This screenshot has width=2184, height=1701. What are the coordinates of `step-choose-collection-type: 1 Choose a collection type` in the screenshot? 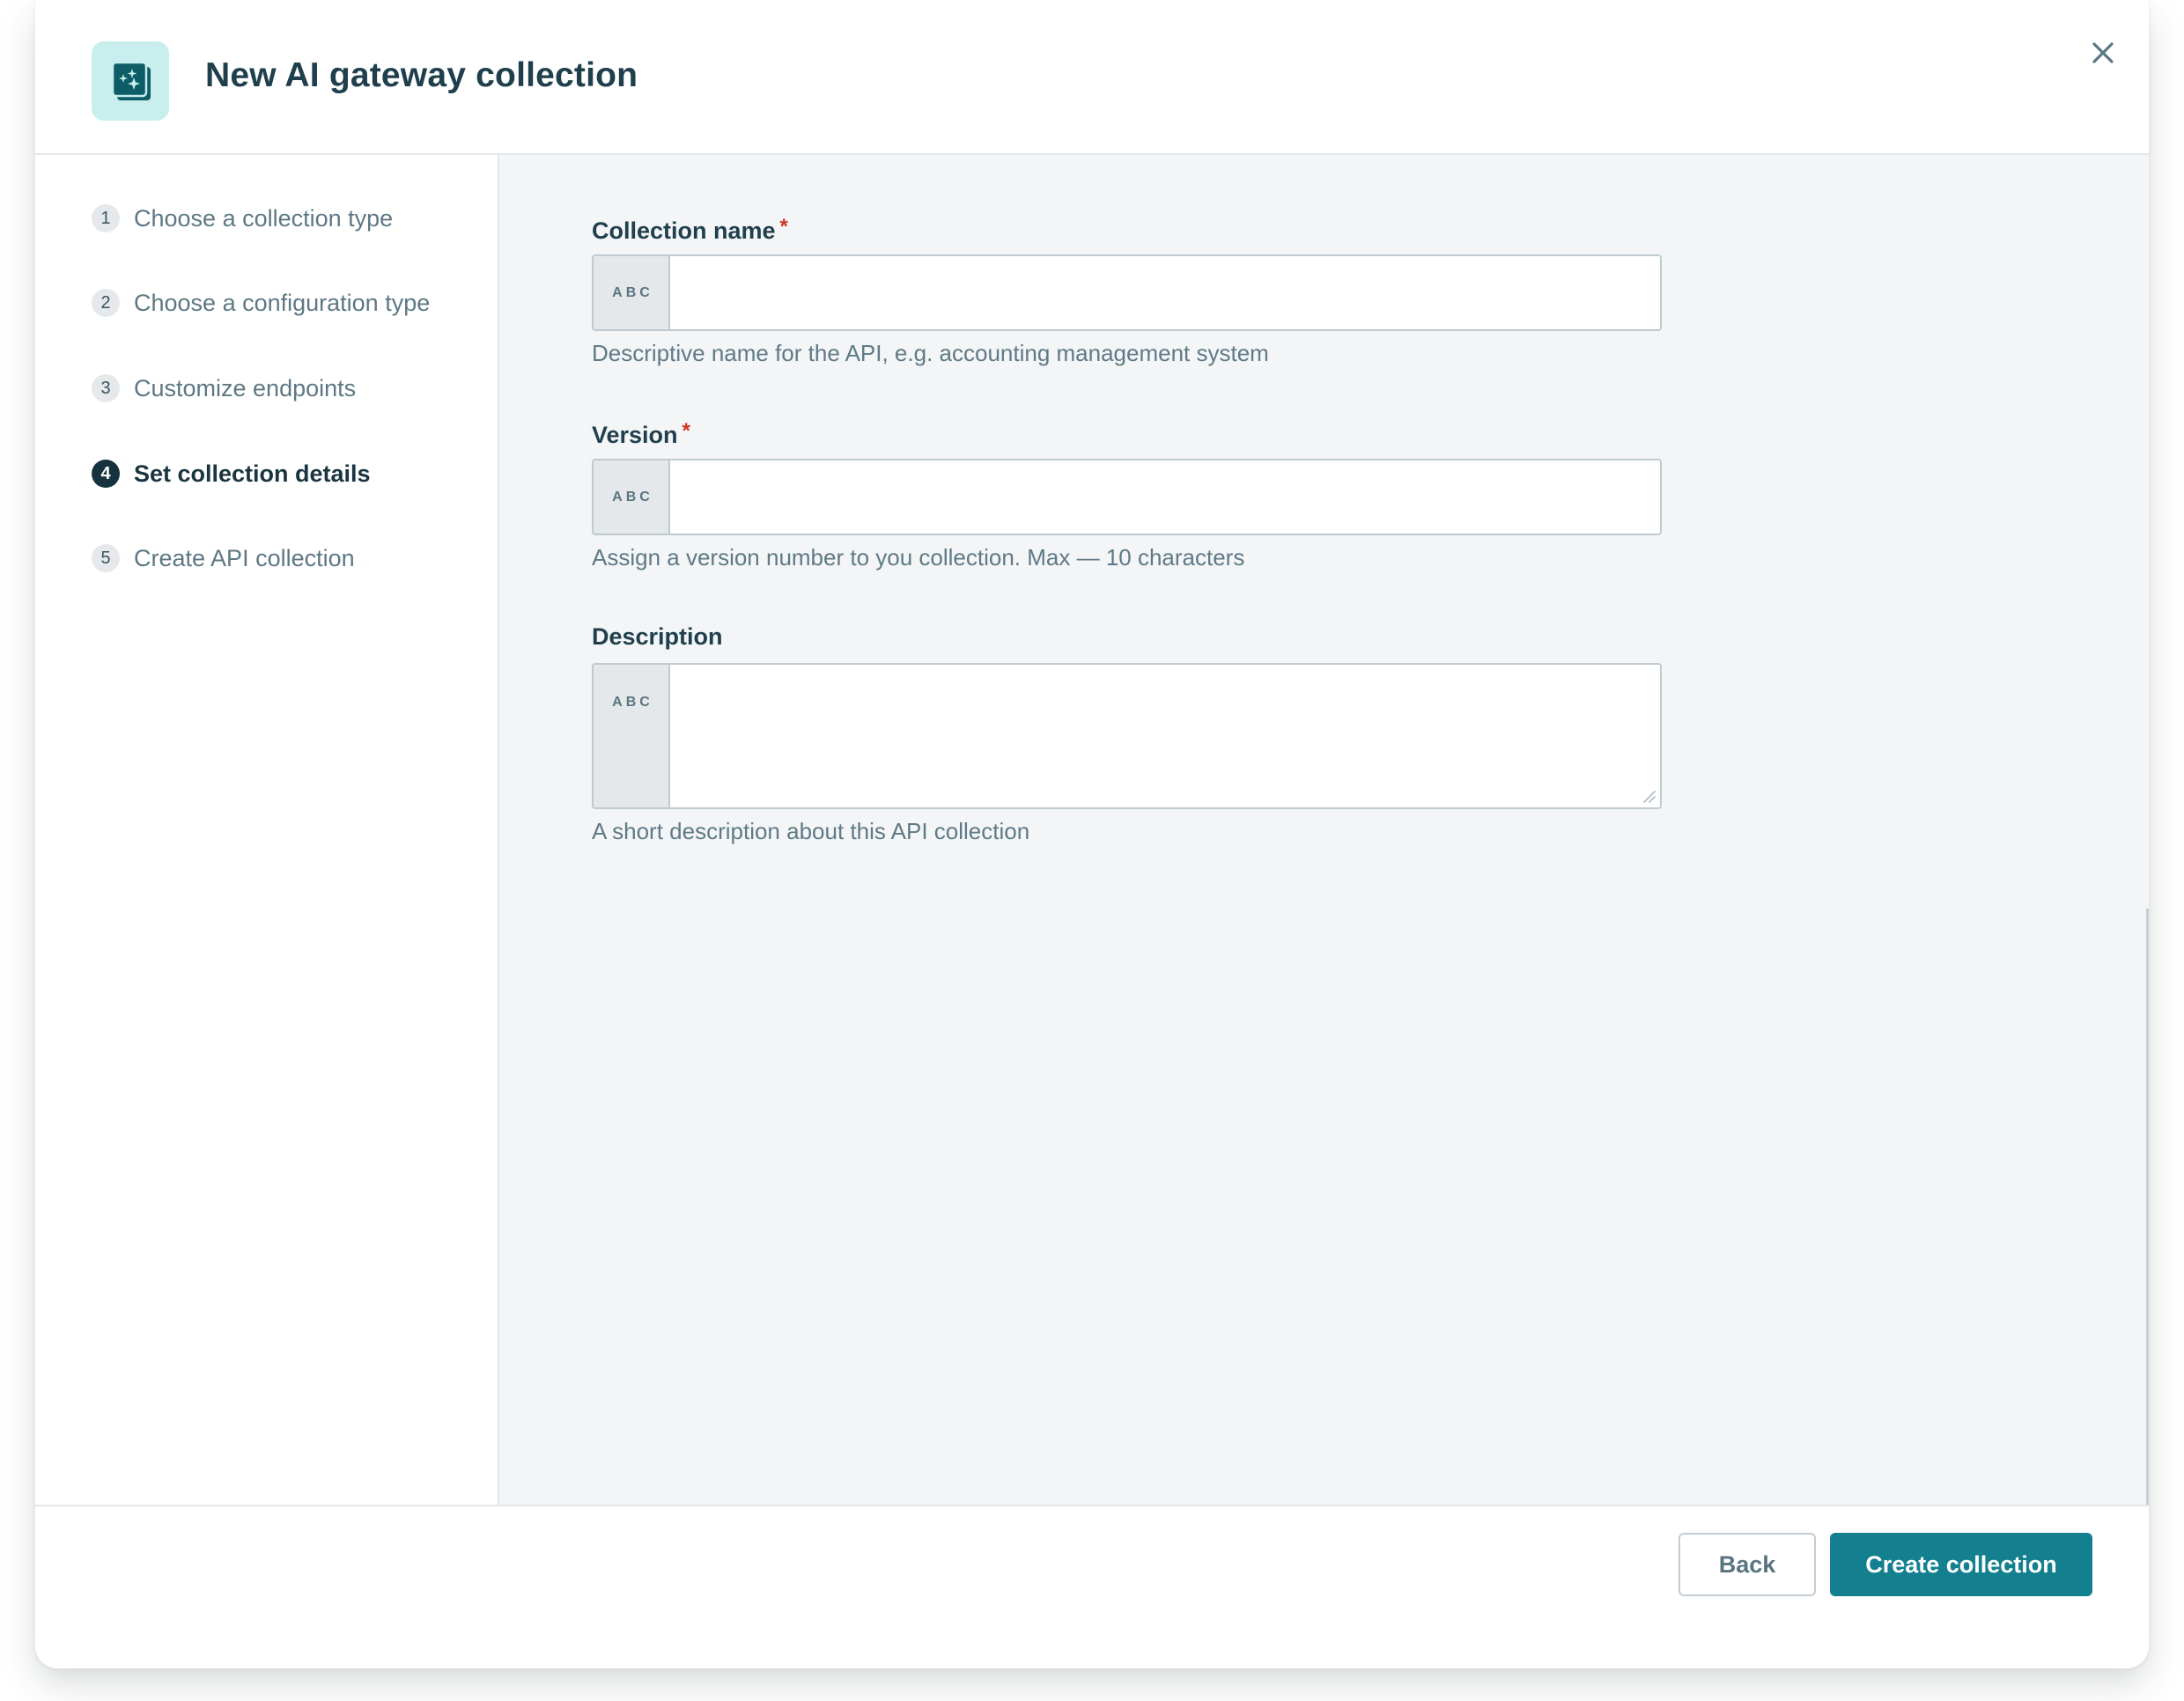 It's located at (242, 218).